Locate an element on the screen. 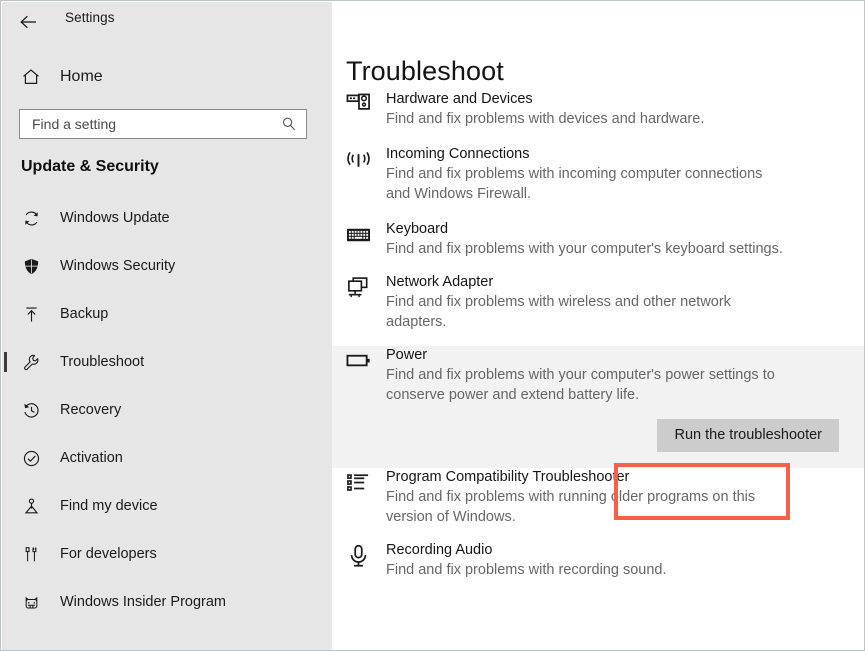  microphone-icon is located at coordinates (366, 560).